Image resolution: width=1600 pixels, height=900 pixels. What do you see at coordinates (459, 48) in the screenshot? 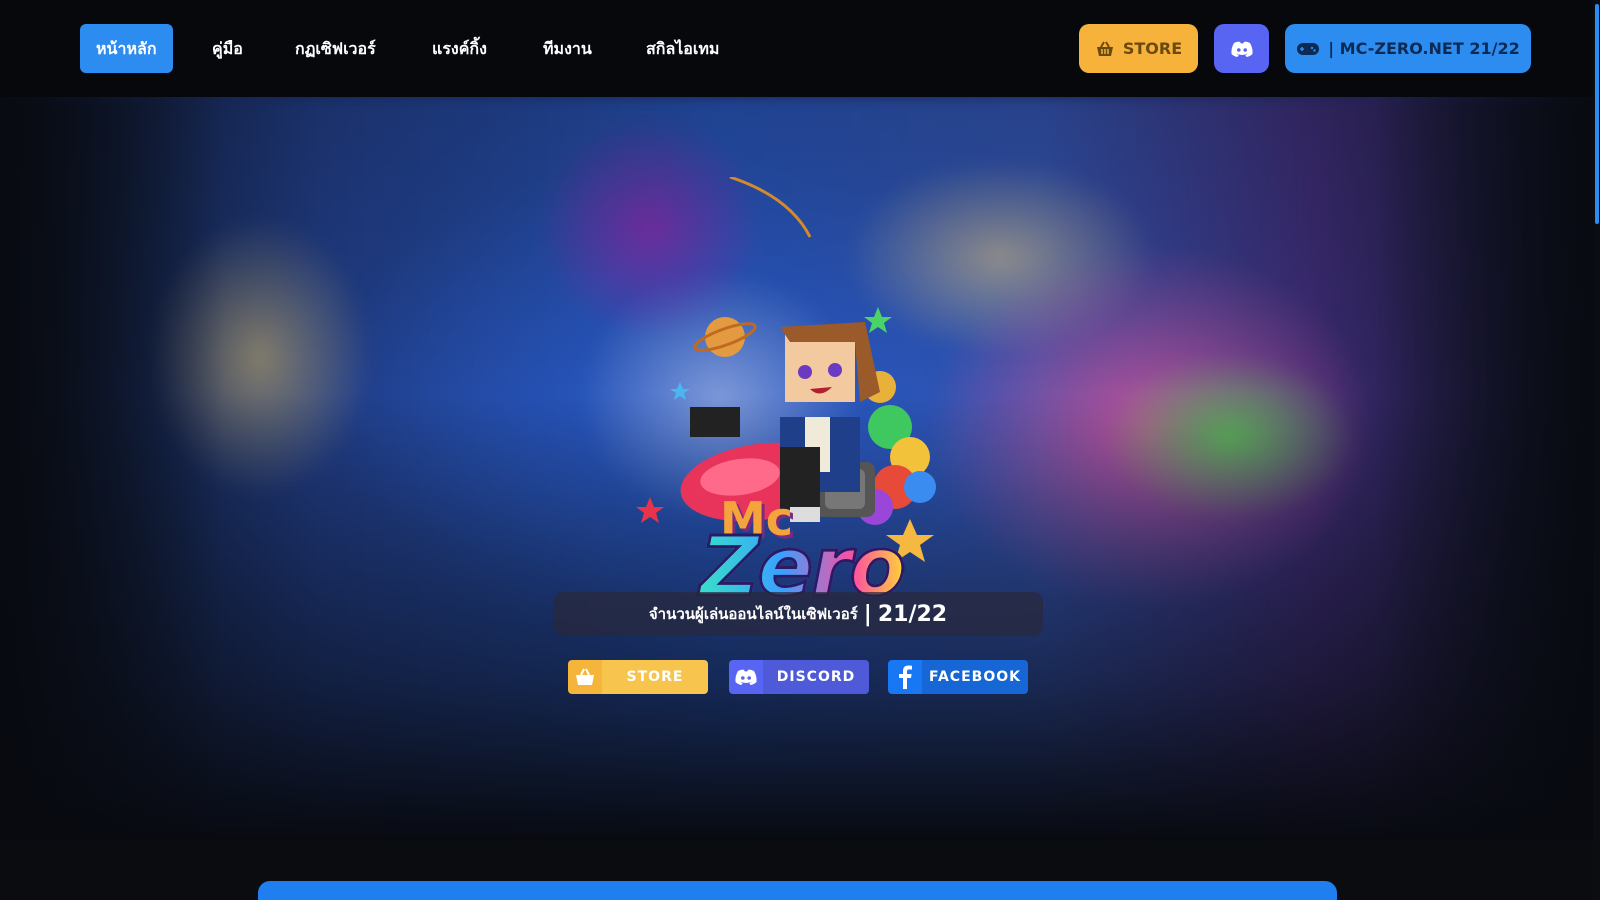
I see `nav-item-ranking: แรงค์กิ้ง` at bounding box center [459, 48].